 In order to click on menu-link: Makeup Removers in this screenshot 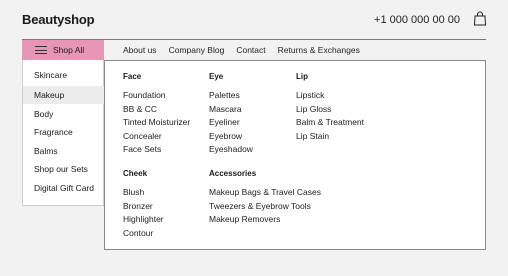, I will do `click(265, 220)`.